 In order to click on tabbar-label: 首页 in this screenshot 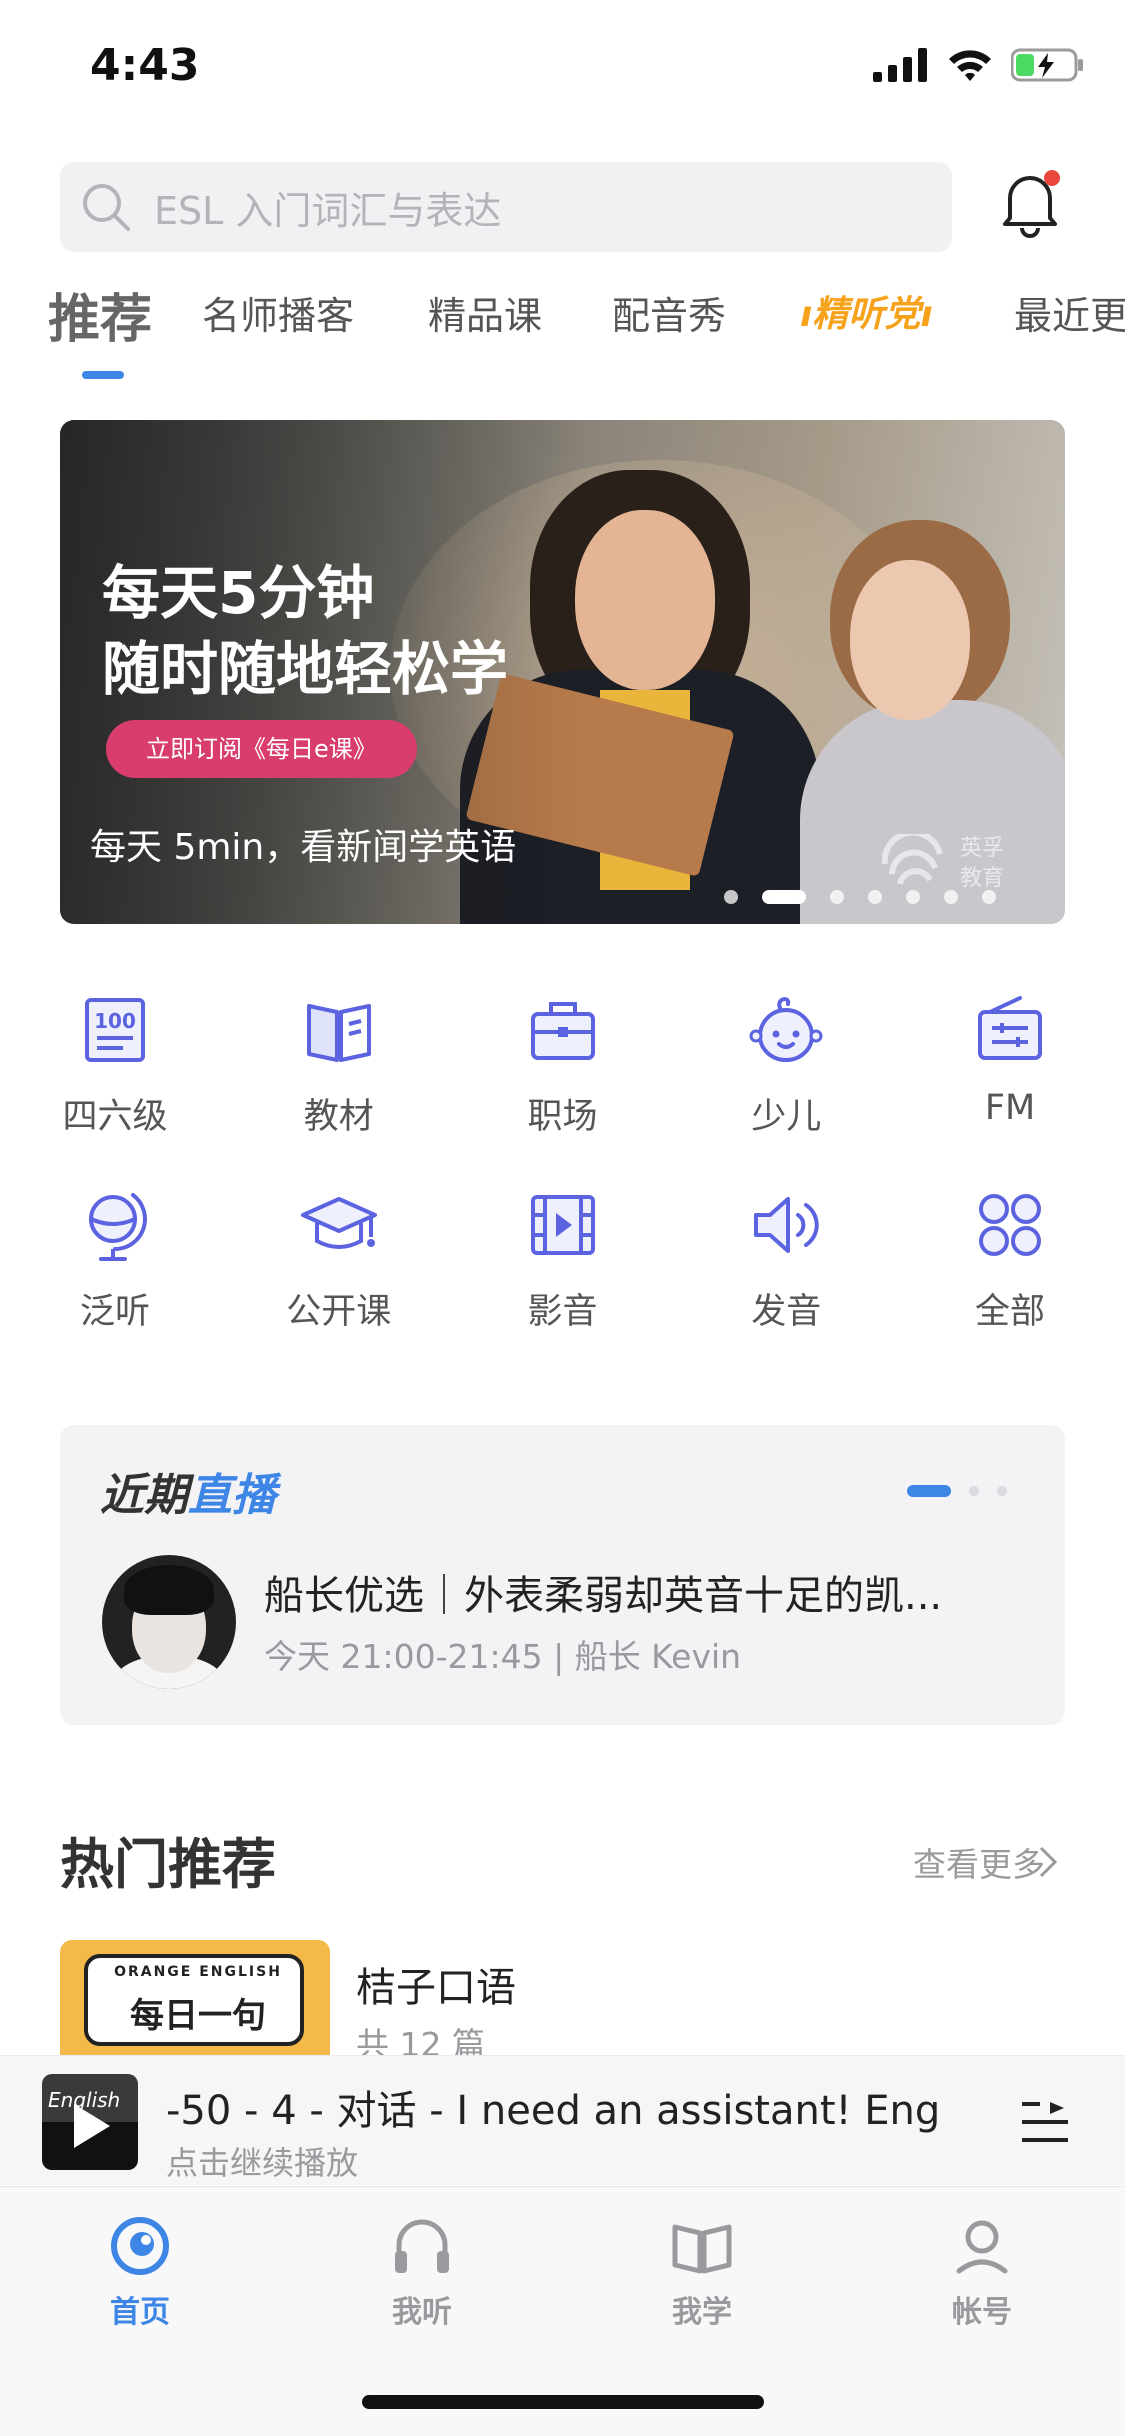, I will do `click(140, 2312)`.